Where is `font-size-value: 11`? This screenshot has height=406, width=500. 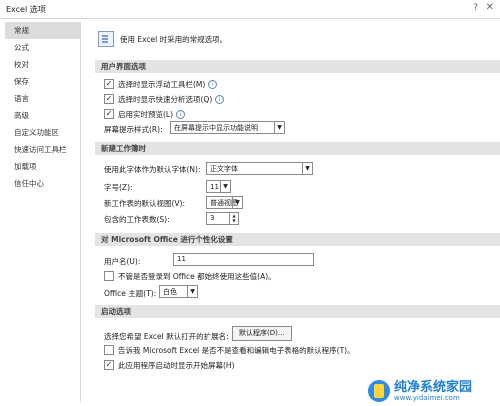 font-size-value: 11 is located at coordinates (214, 186).